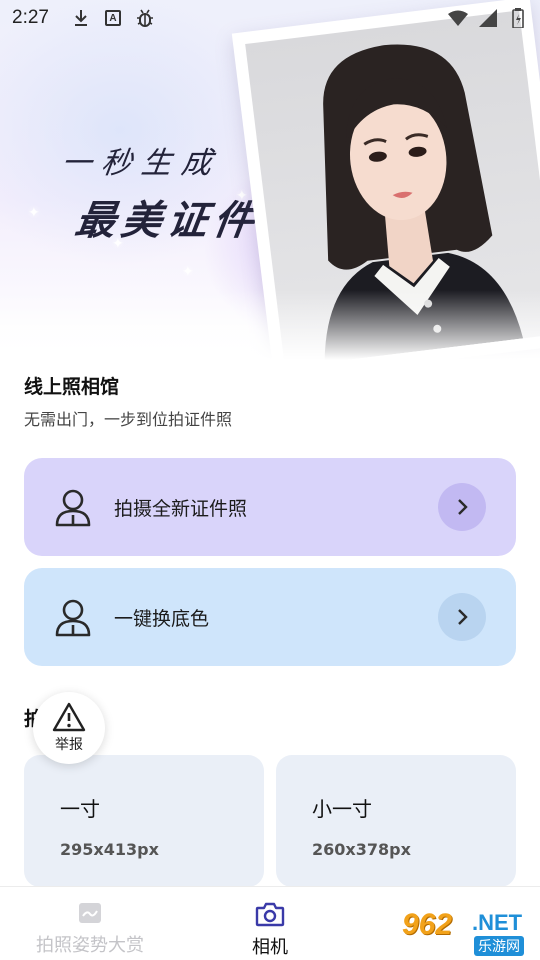  I want to click on image-icon, so click(90, 913).